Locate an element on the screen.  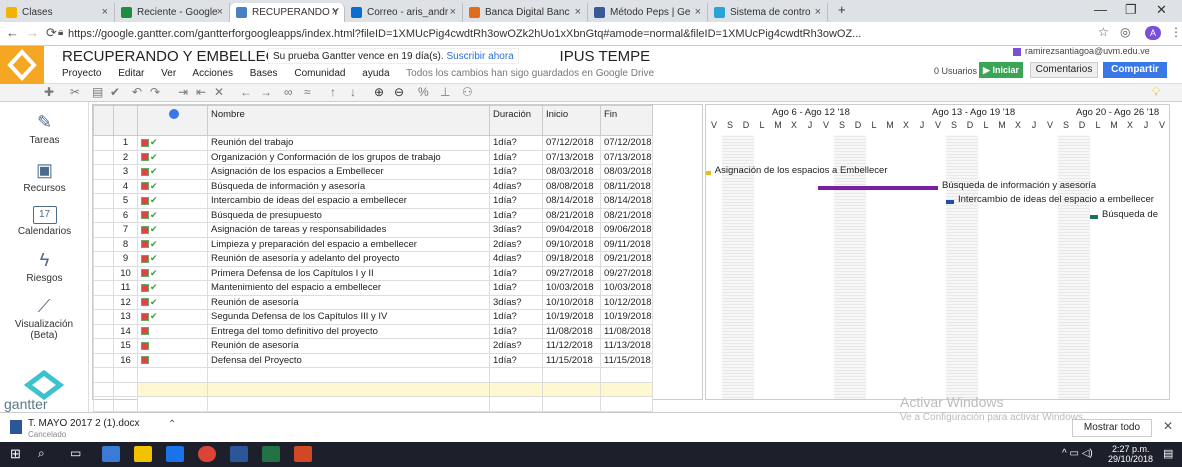
task-name: Reunión del trabajo is located at coordinates (348, 143).